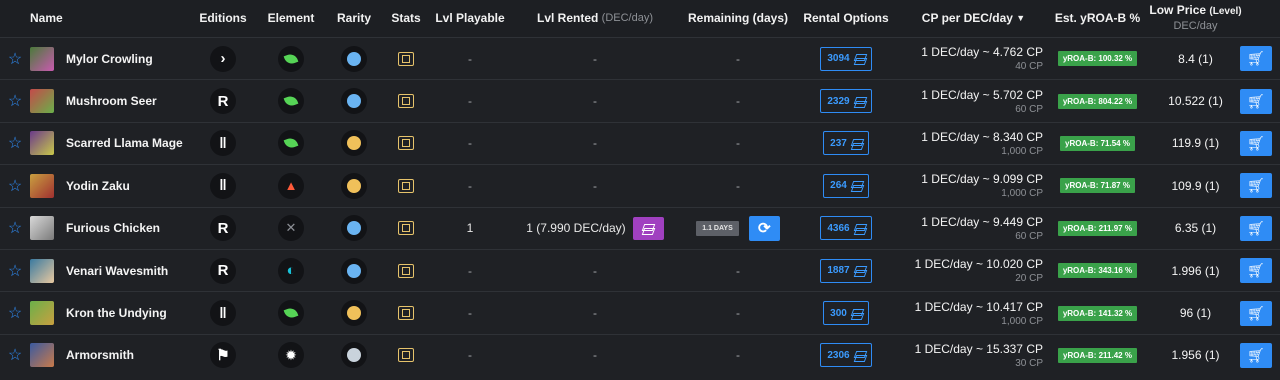 This screenshot has width=1280, height=380. Describe the element at coordinates (110, 143) in the screenshot. I see `card-name-cell: Scarred Llama Mage` at that location.